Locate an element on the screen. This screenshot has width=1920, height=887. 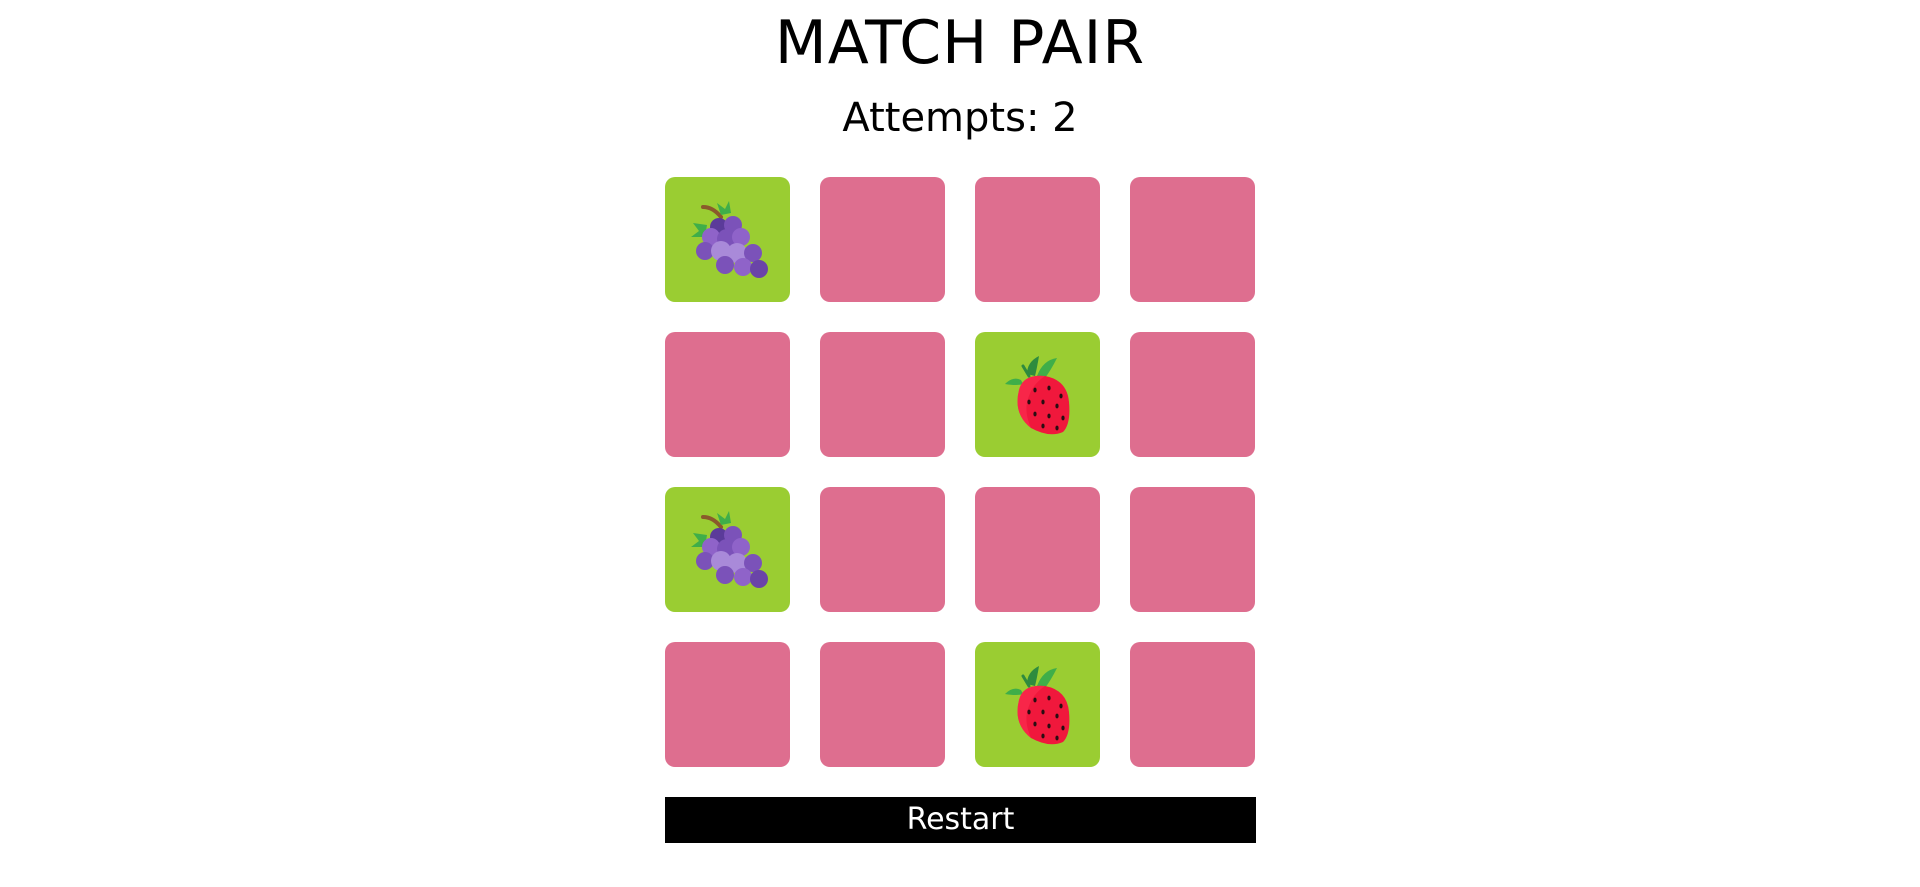
restart-button: Restart is located at coordinates (960, 820).